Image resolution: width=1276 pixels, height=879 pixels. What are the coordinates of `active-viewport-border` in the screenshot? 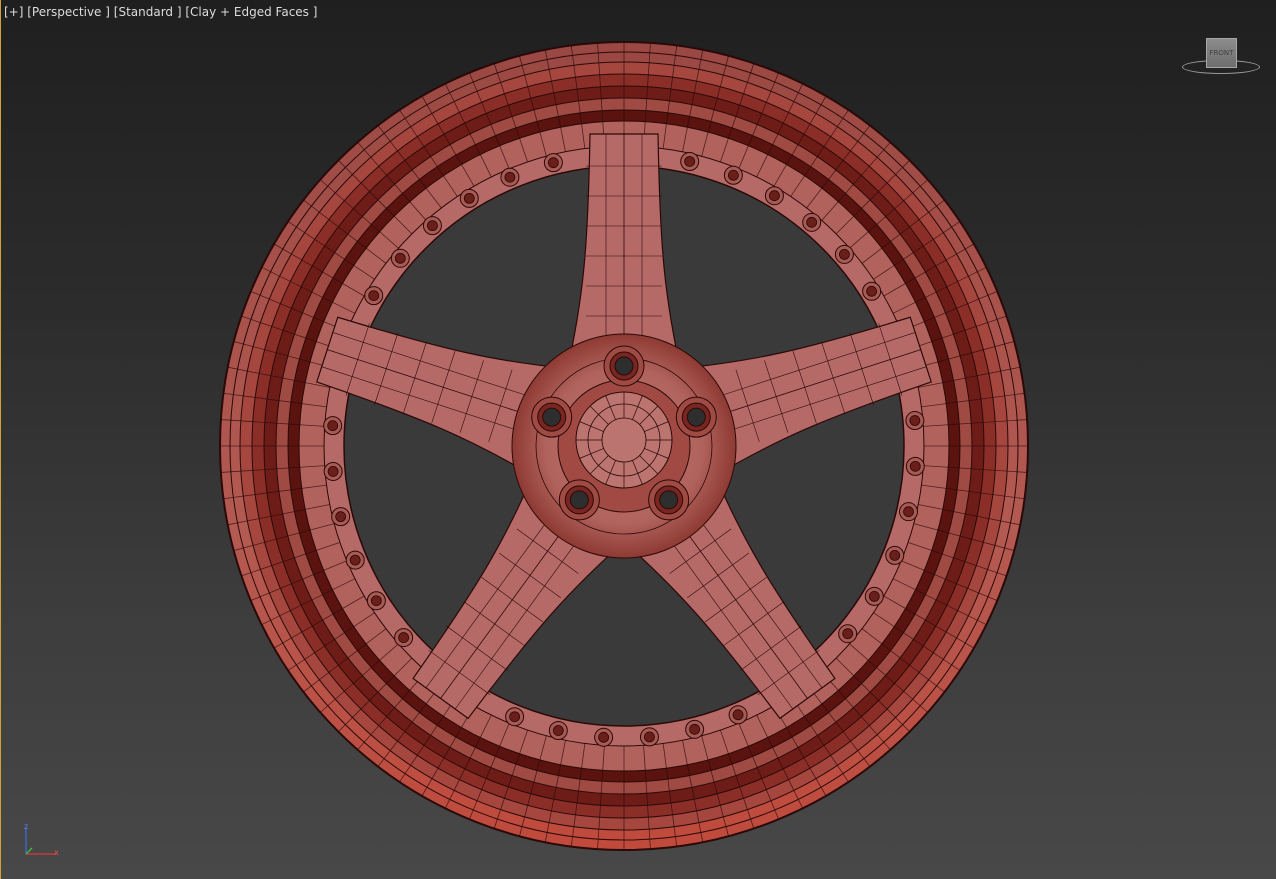 It's located at (0, 439).